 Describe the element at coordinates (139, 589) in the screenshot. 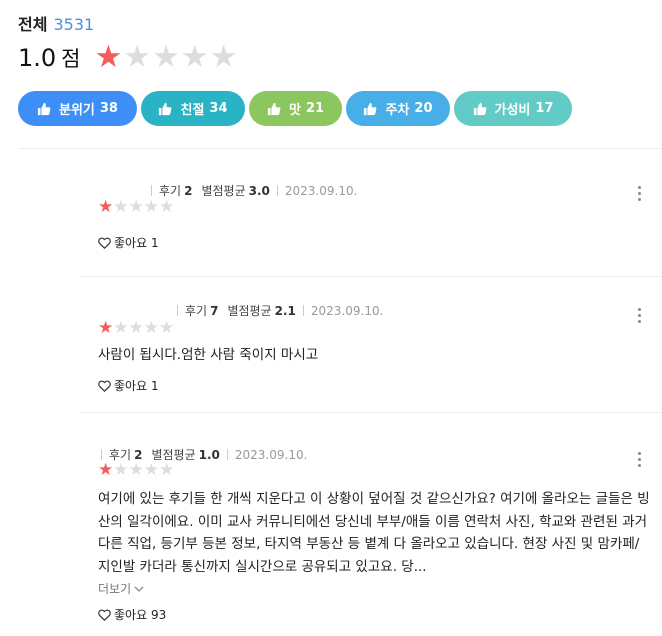

I see `chevron-down-icon` at that location.